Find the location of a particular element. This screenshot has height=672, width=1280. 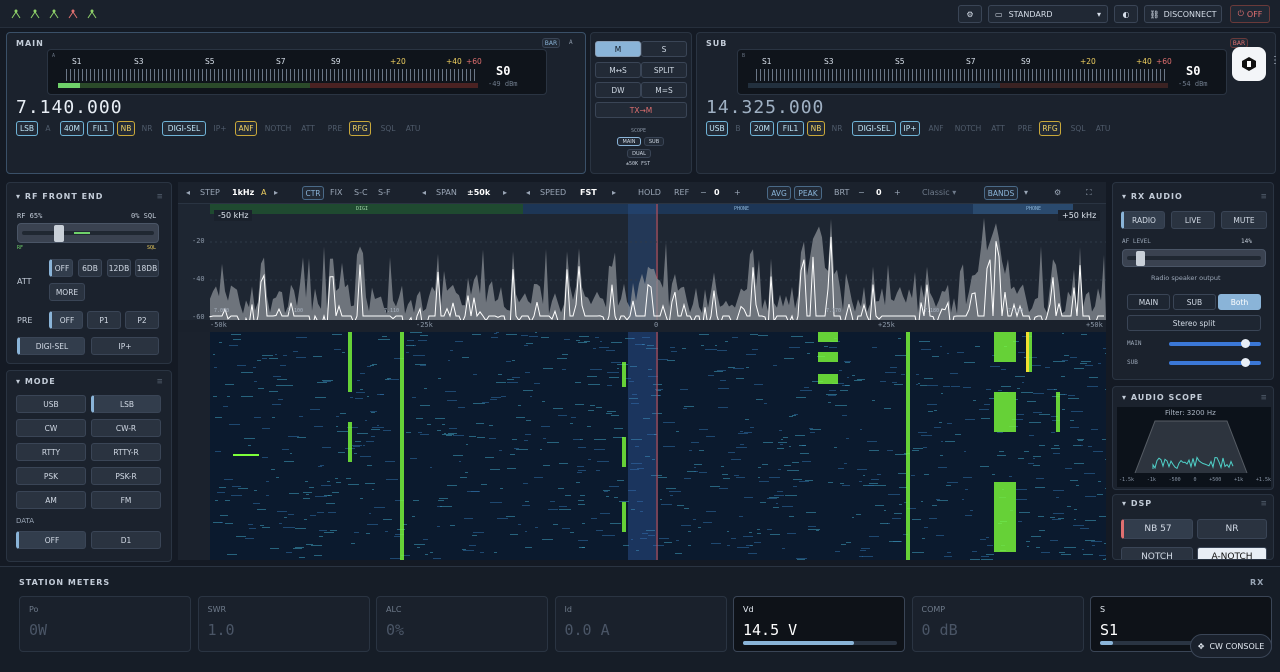

sub-btn-rfg: RFG is located at coordinates (1050, 128).